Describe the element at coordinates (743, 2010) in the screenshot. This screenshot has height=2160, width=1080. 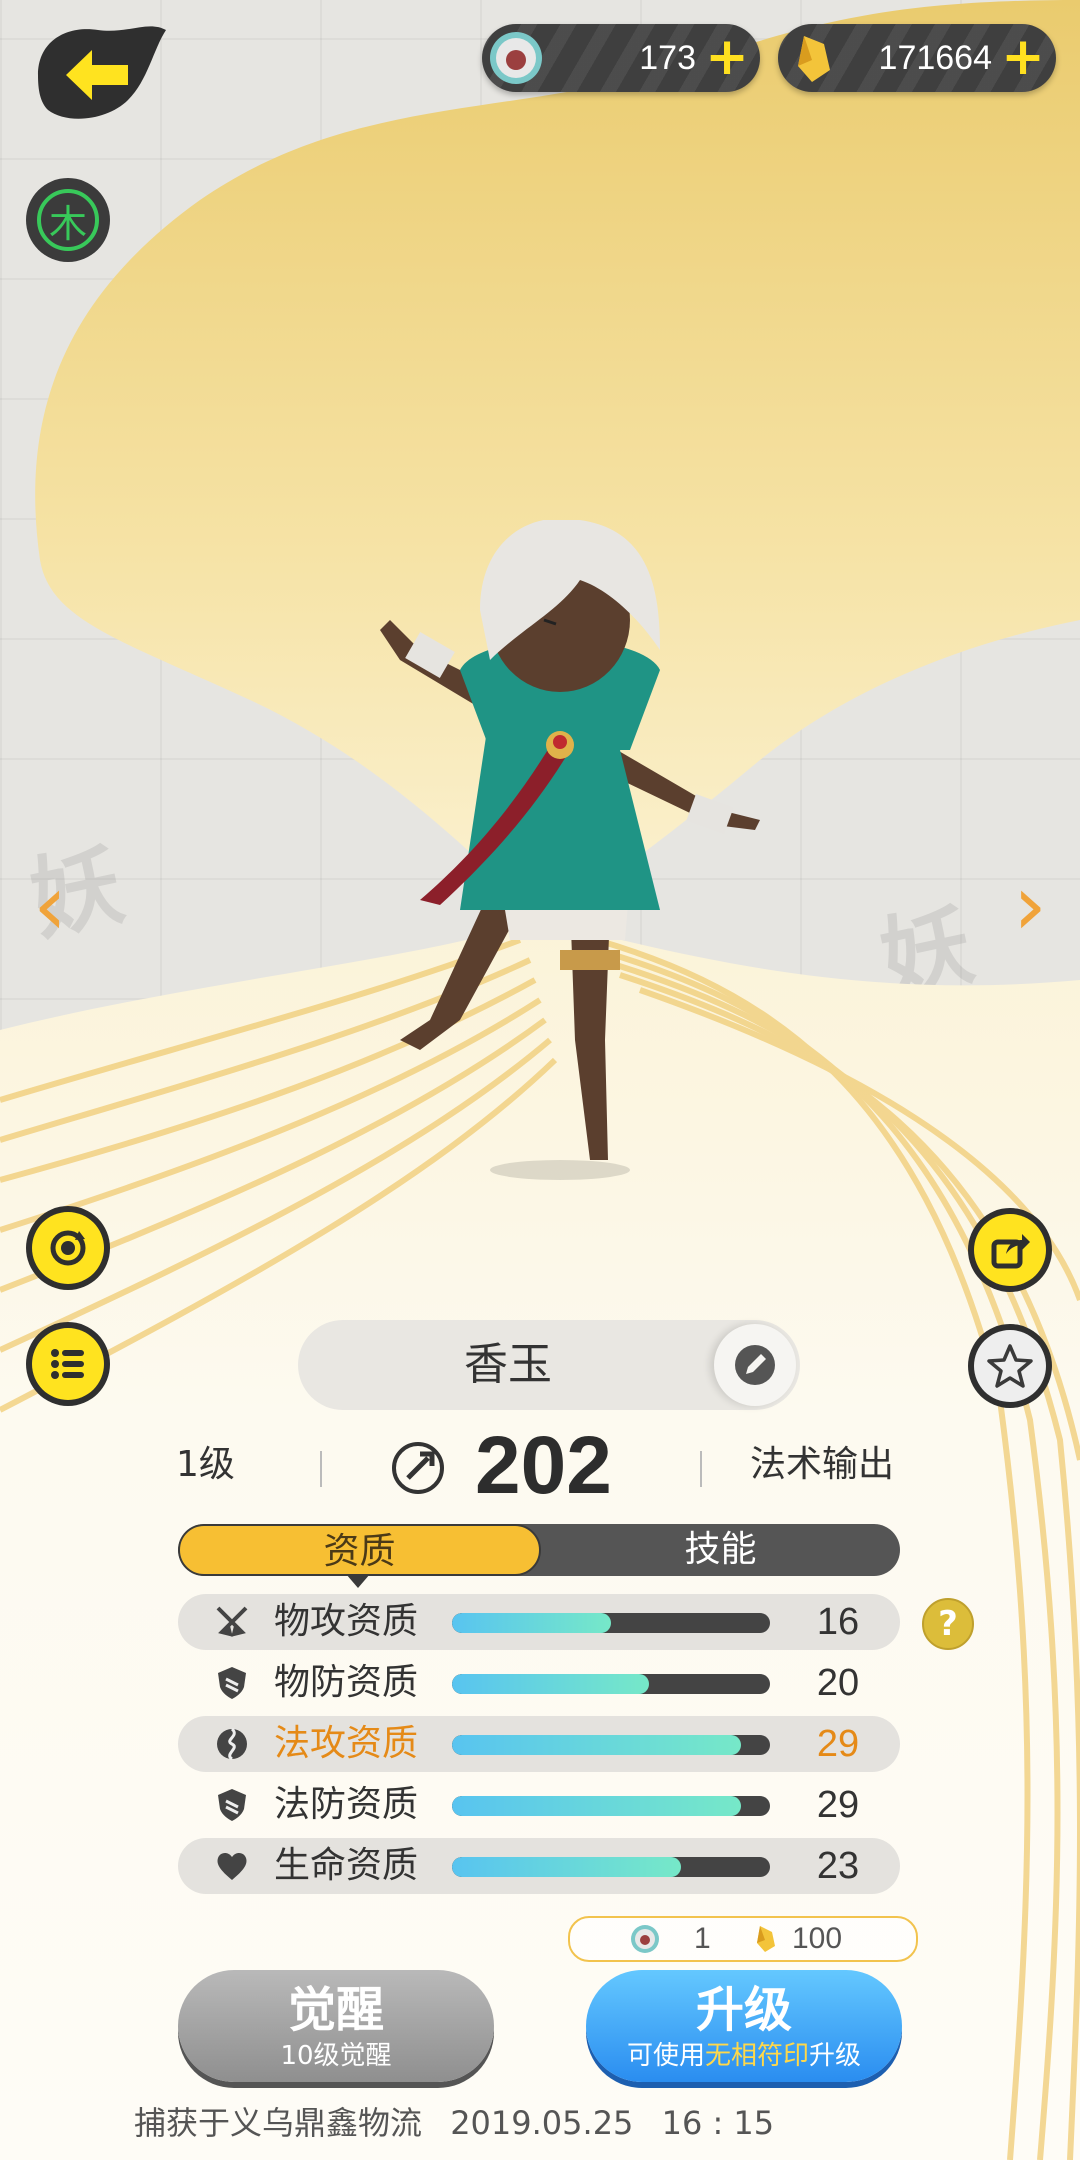
I see `upgrade-button-label: 升级` at that location.